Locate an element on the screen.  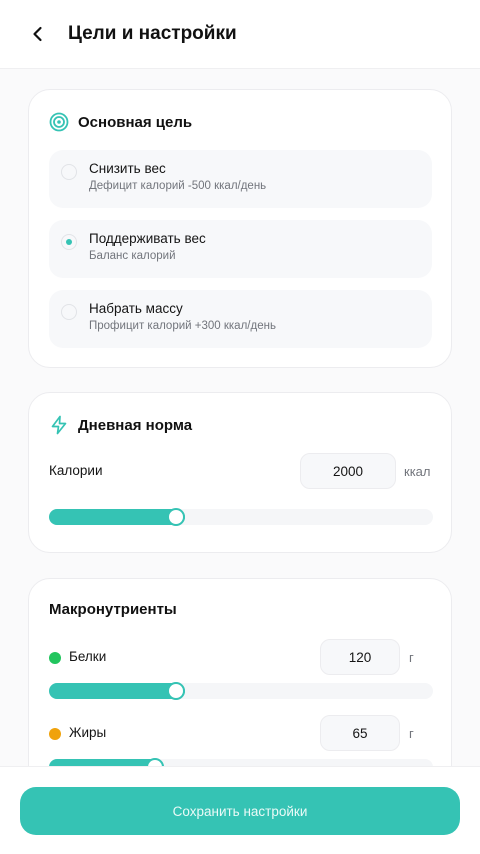
goal-option-subtitle: Профицит калорий +300 ккал/день is located at coordinates (182, 326).